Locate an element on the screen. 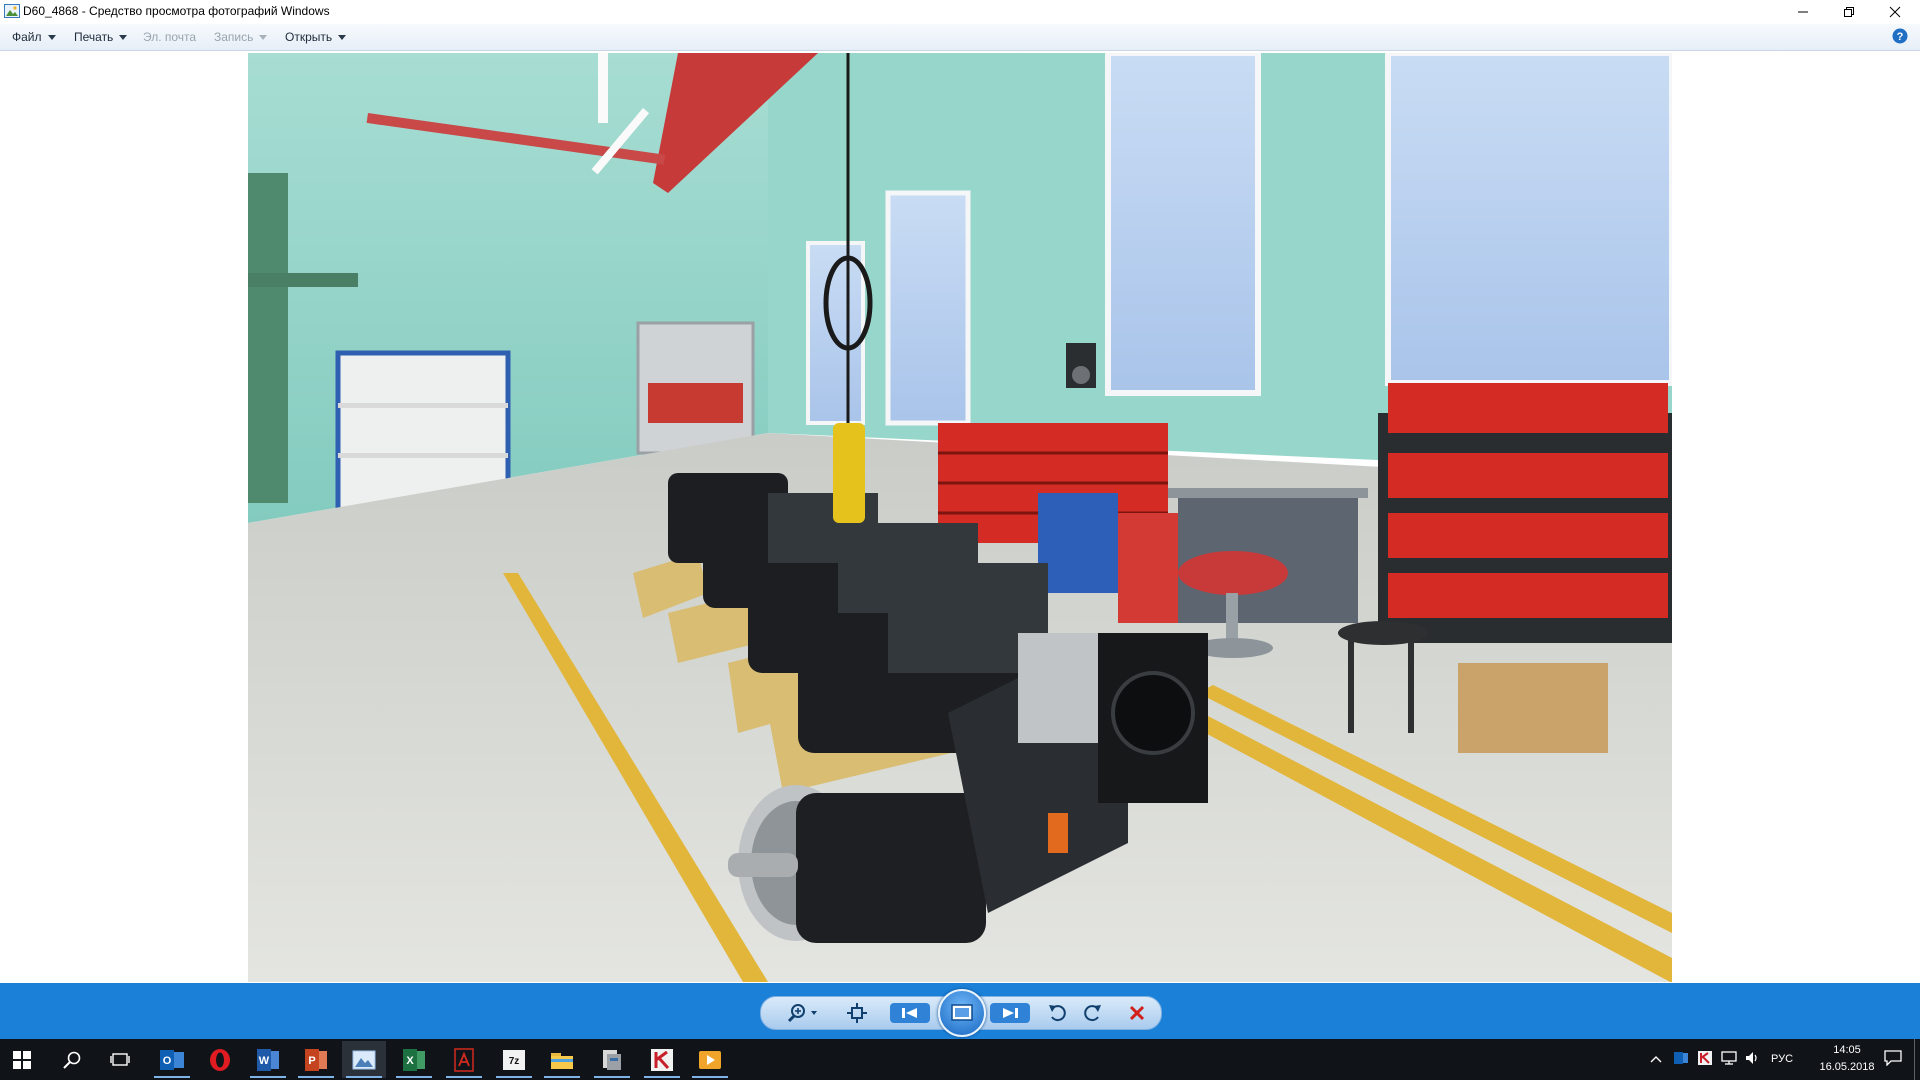 The width and height of the screenshot is (1920, 1080). menu-file: Файл is located at coordinates (34, 37).